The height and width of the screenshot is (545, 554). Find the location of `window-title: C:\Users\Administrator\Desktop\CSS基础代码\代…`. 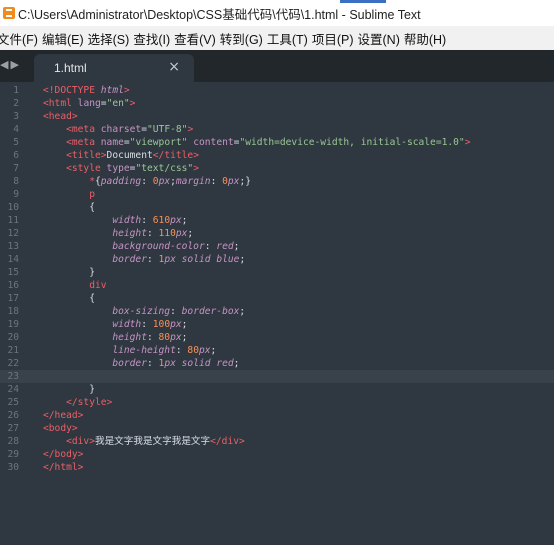

window-title: C:\Users\Administrator\Desktop\CSS基础代码\代… is located at coordinates (219, 14).